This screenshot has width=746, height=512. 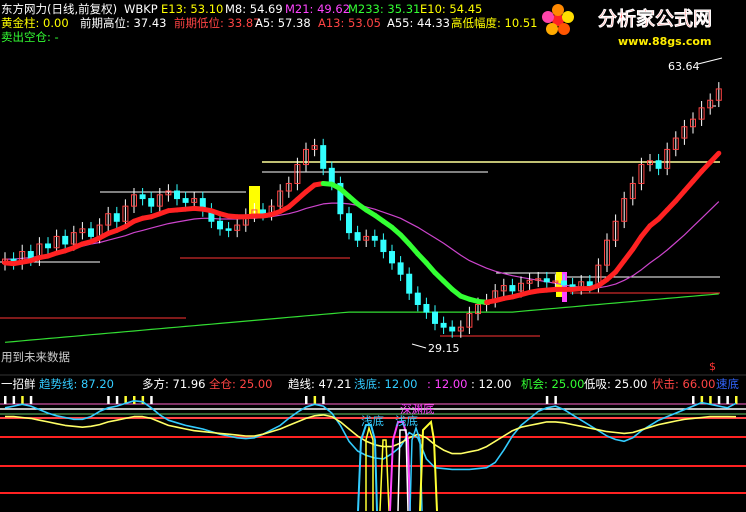 I want to click on lower-value-3: 全仓: 25.00, so click(x=240, y=384).